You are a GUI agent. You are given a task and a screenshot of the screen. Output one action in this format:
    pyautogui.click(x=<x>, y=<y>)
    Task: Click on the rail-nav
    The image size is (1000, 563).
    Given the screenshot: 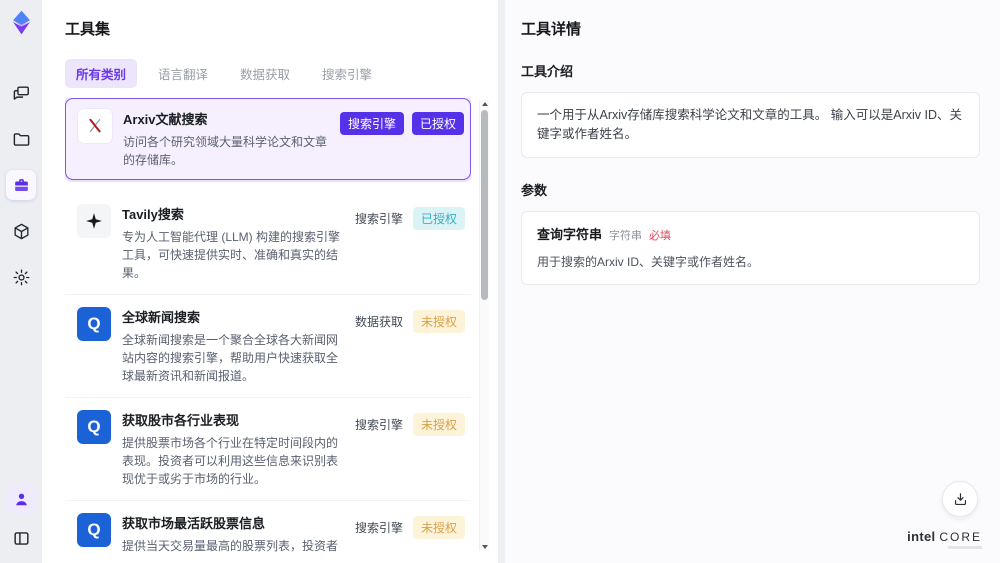 What is the action you would take?
    pyautogui.click(x=21, y=185)
    